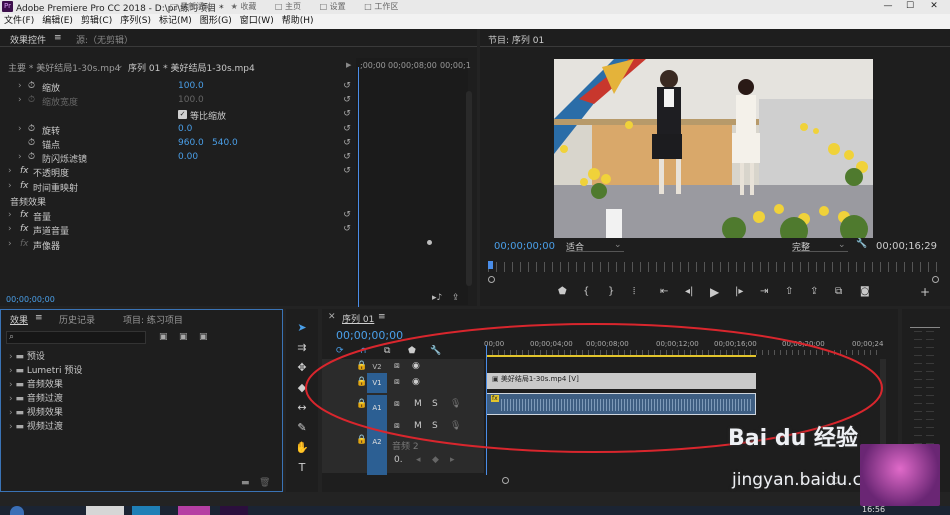 The width and height of the screenshot is (950, 515). Describe the element at coordinates (76, 337) in the screenshot. I see `effects-search-input: ⌕` at that location.